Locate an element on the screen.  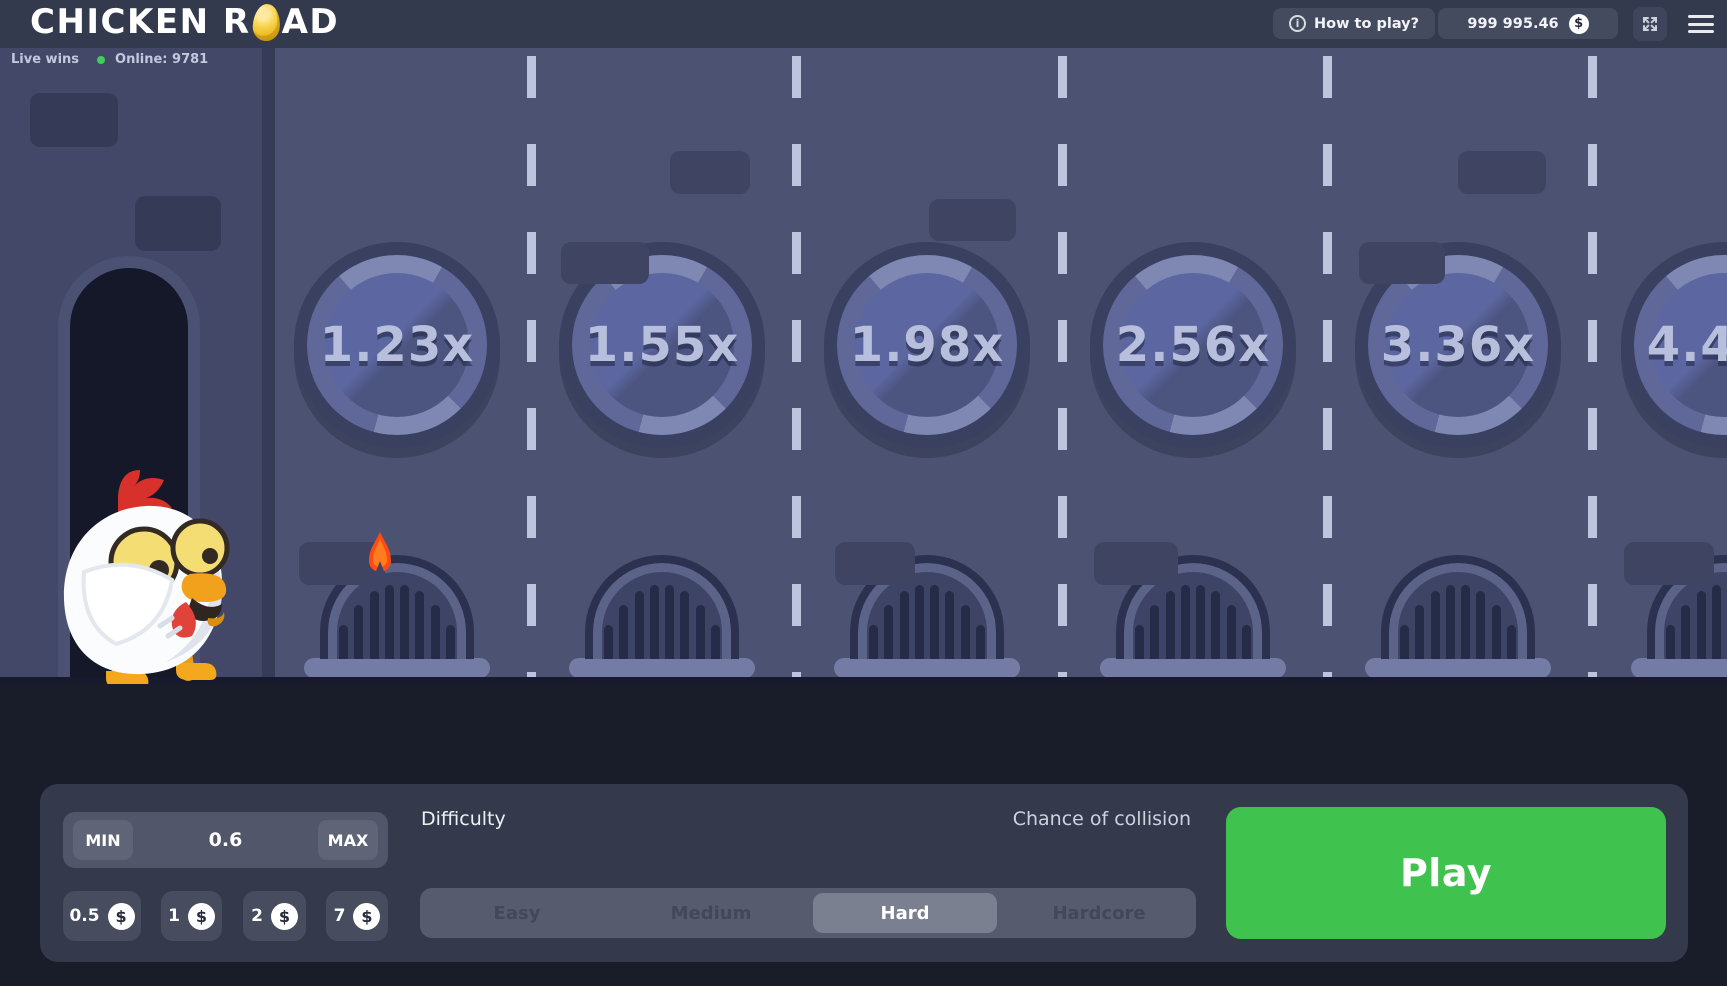
chicken-character is located at coordinates (146, 577).